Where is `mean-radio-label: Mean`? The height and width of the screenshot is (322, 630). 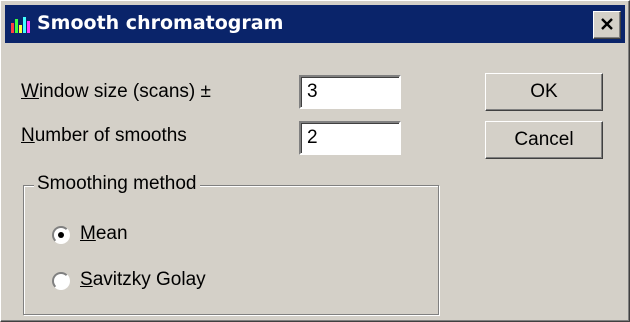 mean-radio-label: Mean is located at coordinates (104, 234).